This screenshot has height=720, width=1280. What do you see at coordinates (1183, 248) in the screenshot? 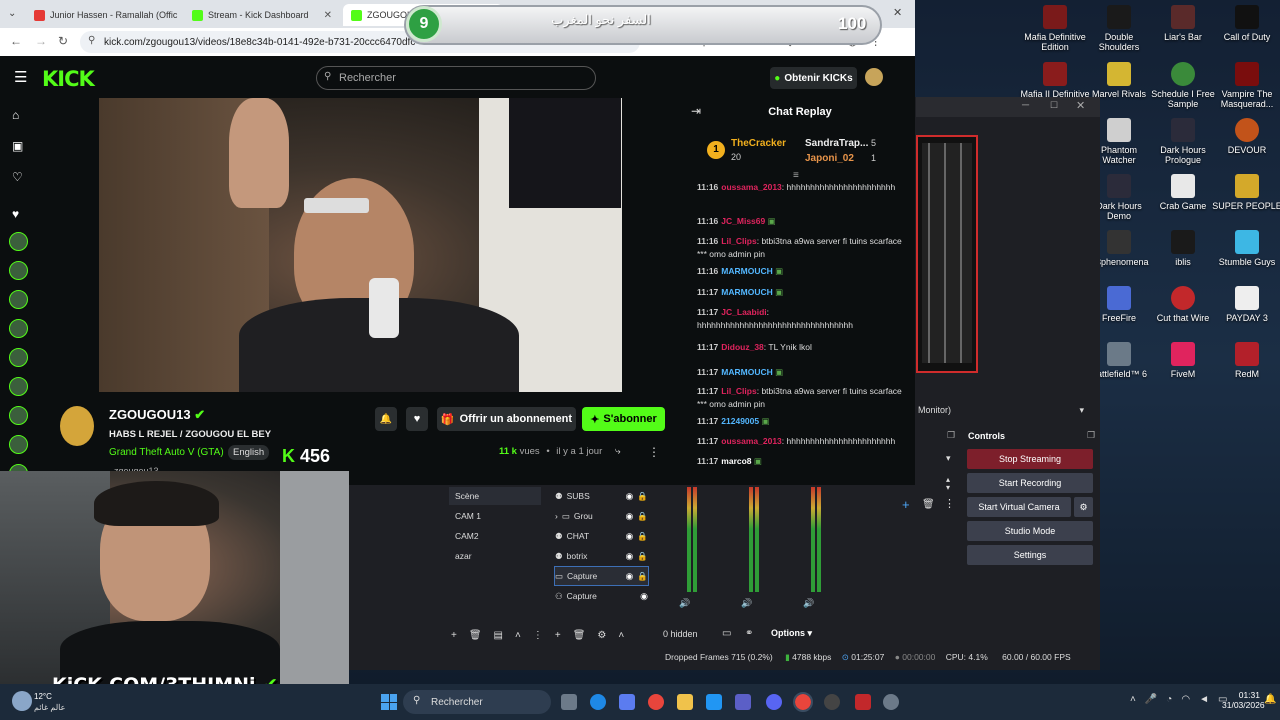
I see `desktop-icon-iblis: iblis` at bounding box center [1183, 248].